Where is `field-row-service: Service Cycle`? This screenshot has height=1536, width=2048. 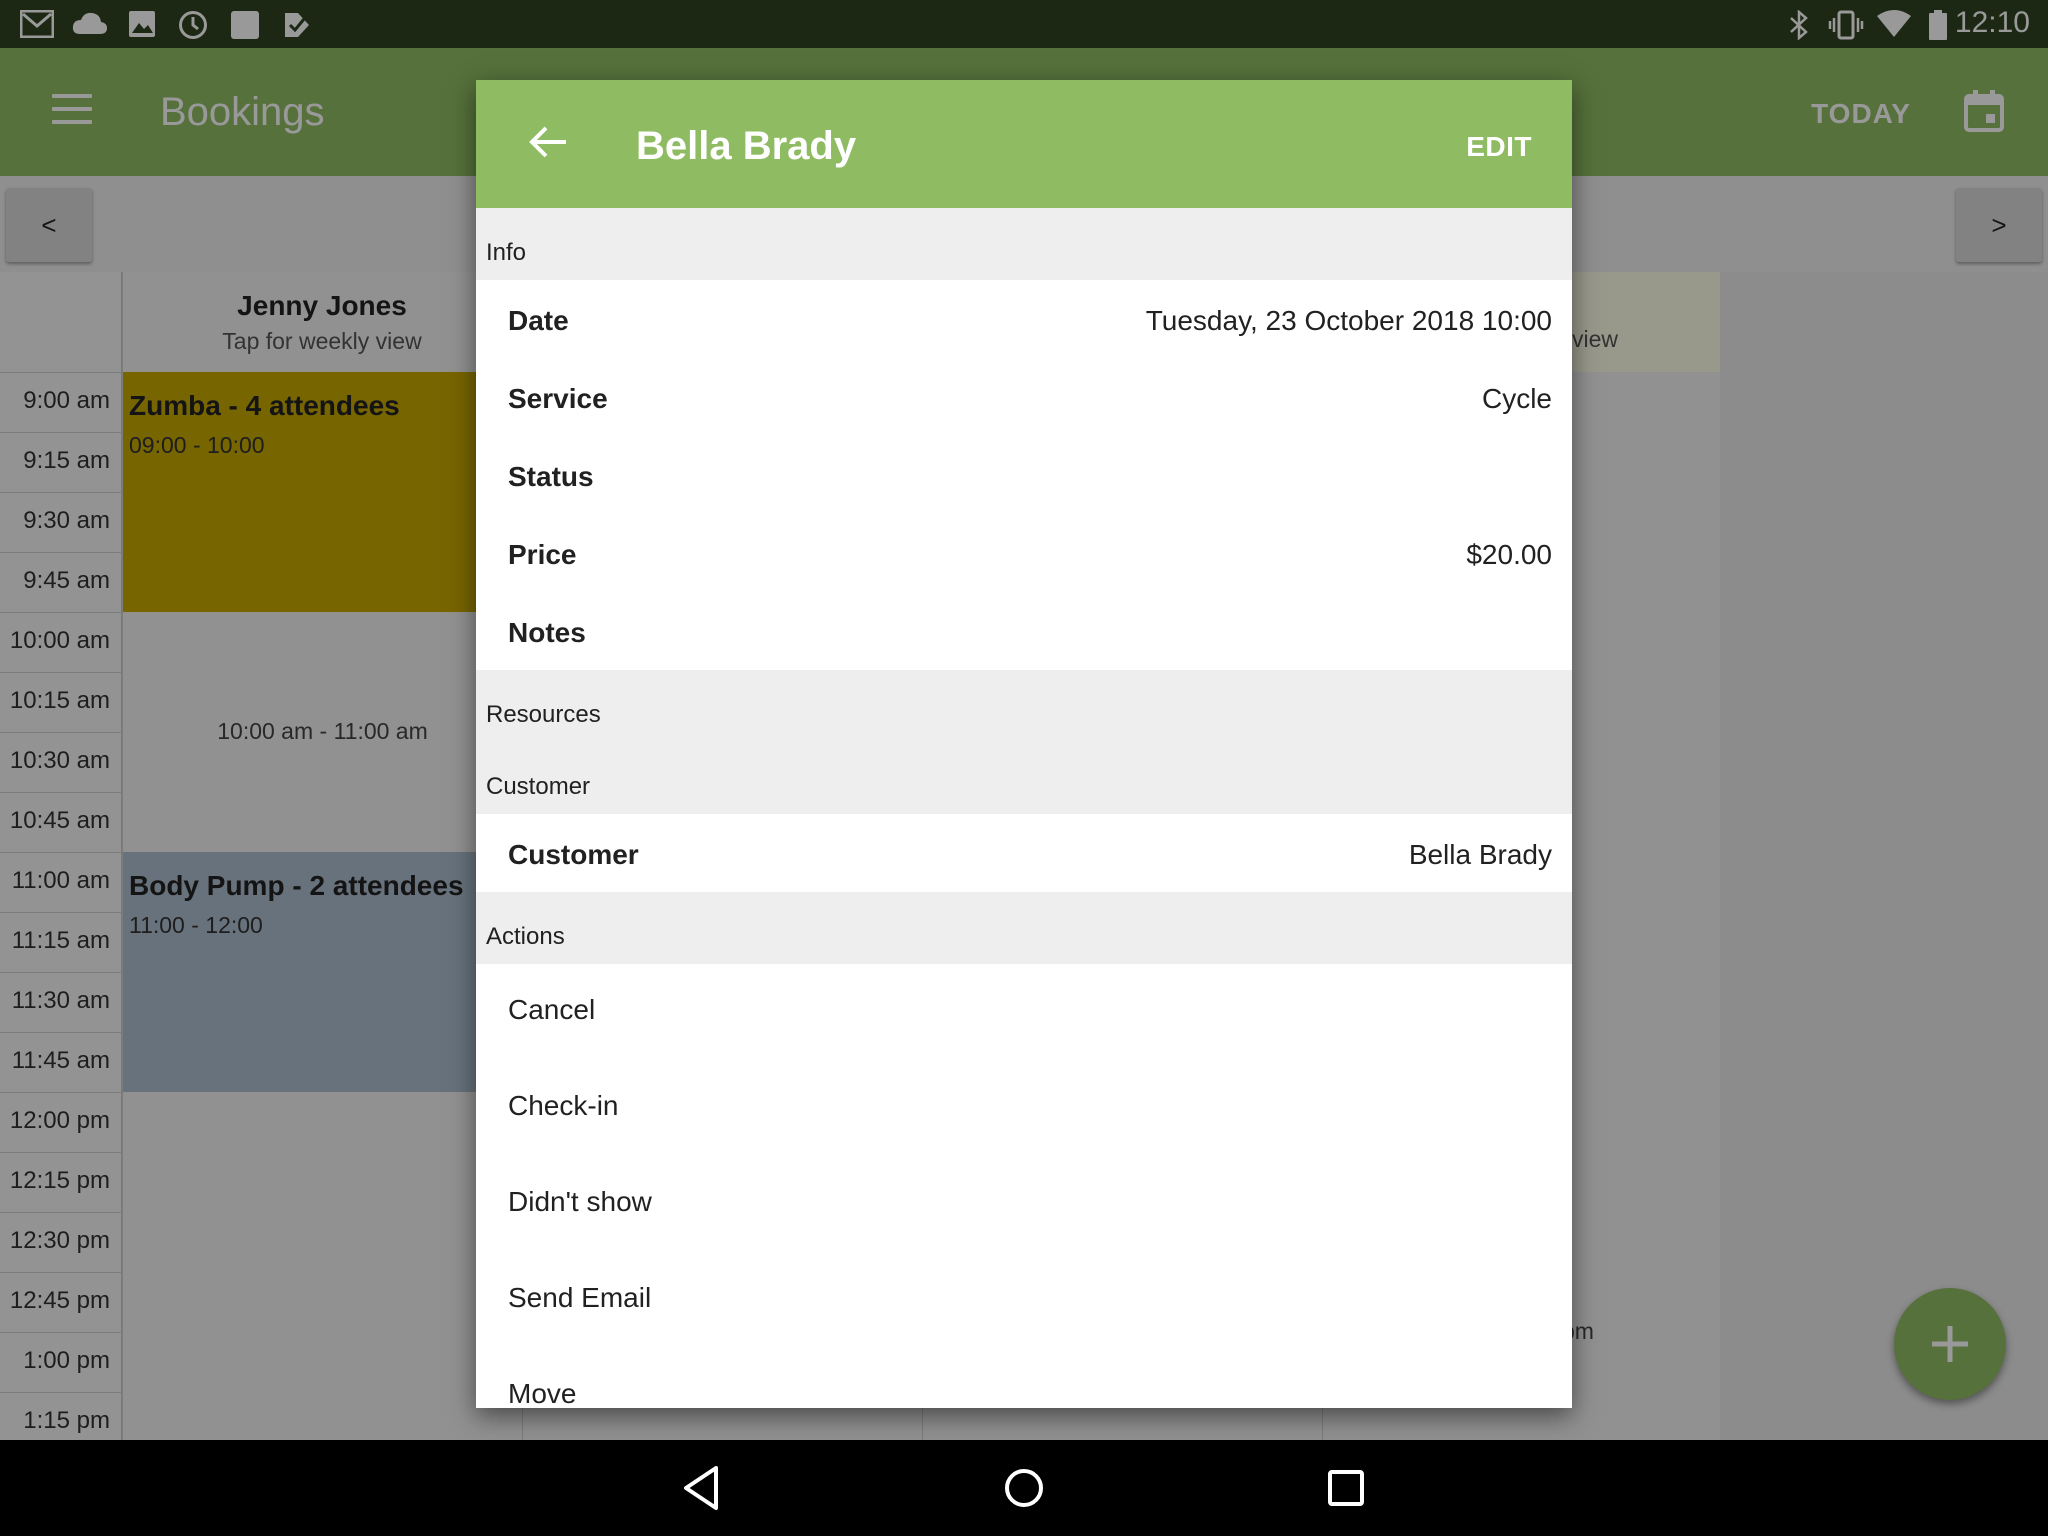
field-row-service: Service Cycle is located at coordinates (1024, 397).